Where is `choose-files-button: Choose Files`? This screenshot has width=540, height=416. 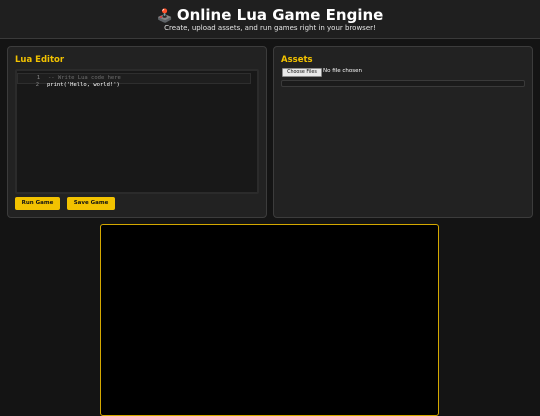
choose-files-button: Choose Files is located at coordinates (302, 72).